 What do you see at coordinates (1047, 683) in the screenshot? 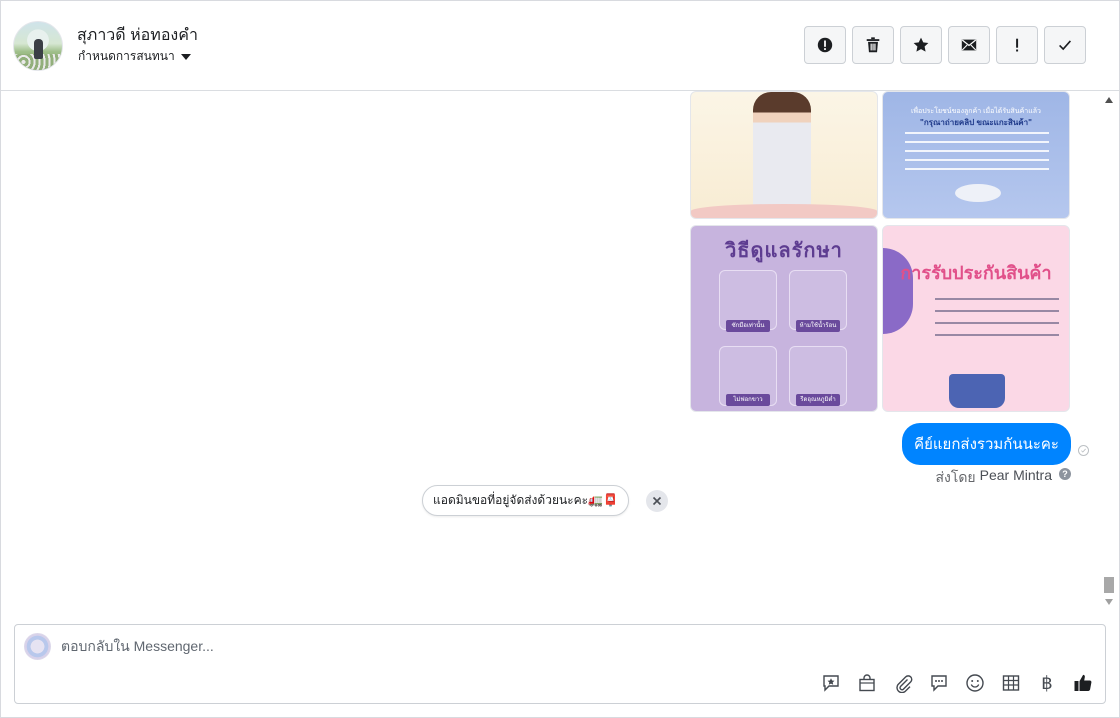
I see `payment-button: ฿` at bounding box center [1047, 683].